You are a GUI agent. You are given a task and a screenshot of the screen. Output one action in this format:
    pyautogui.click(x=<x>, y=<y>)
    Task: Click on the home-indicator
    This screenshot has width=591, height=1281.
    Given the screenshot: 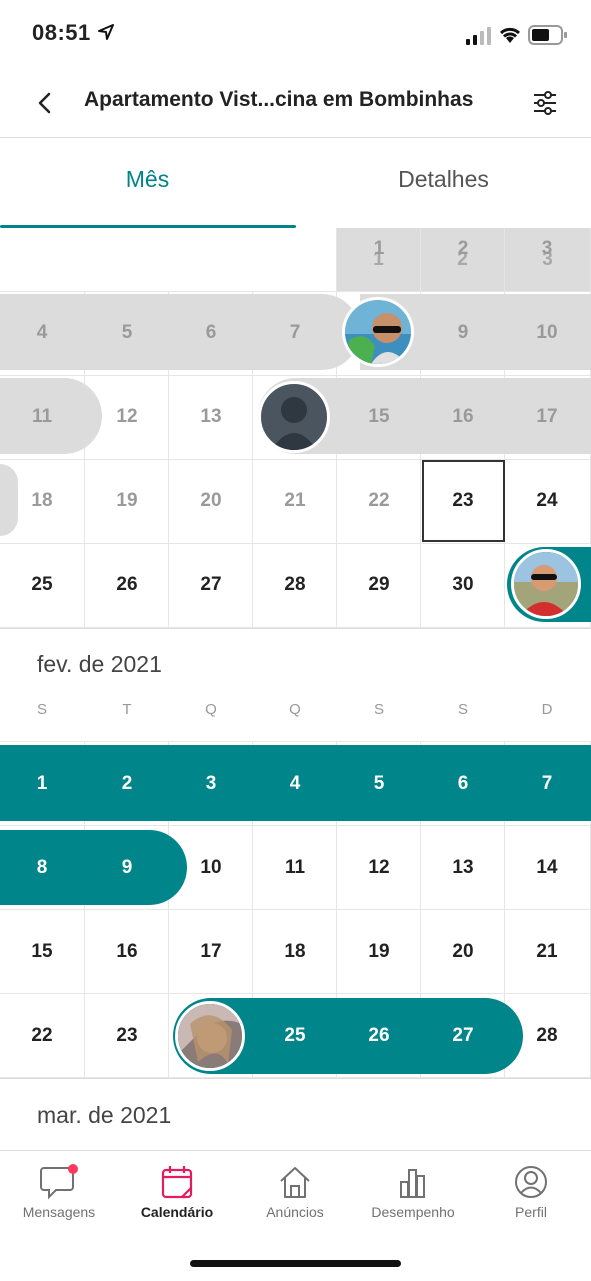 What is the action you would take?
    pyautogui.click(x=295, y=1263)
    